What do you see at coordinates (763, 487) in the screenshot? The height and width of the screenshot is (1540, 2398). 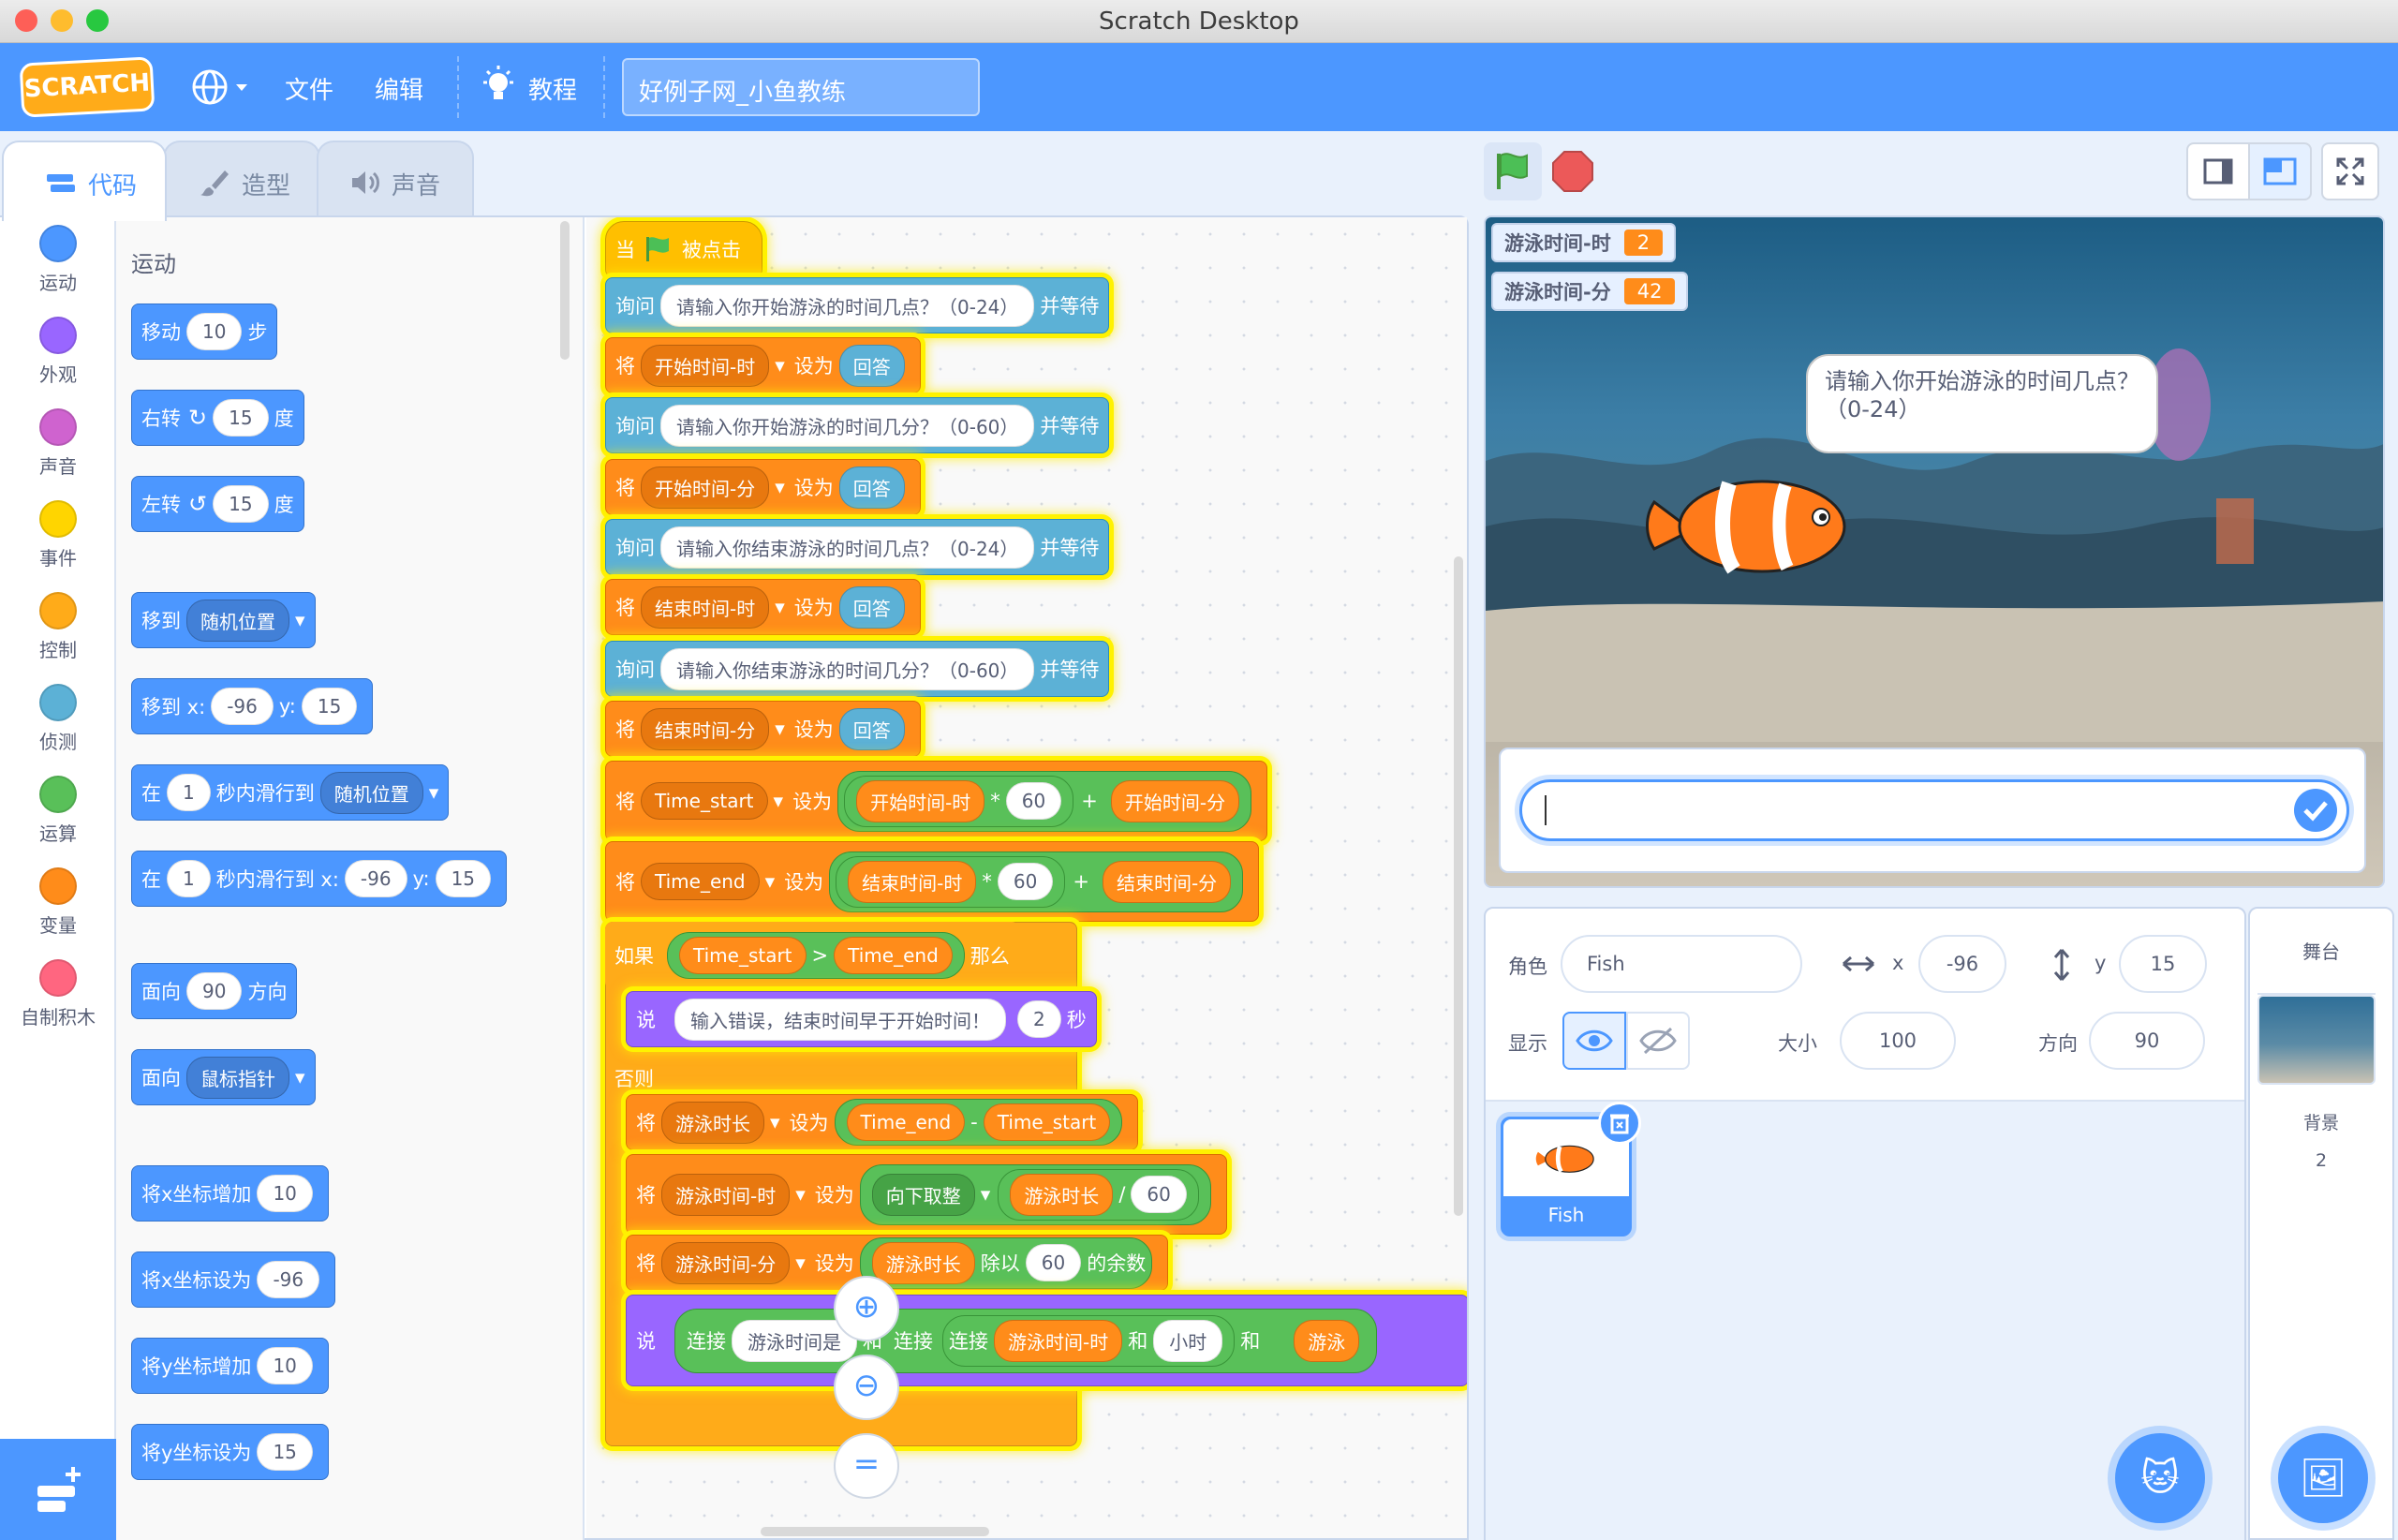 I see `set-var-block-2: 将开始时间-分 ▾ 设为 回答` at bounding box center [763, 487].